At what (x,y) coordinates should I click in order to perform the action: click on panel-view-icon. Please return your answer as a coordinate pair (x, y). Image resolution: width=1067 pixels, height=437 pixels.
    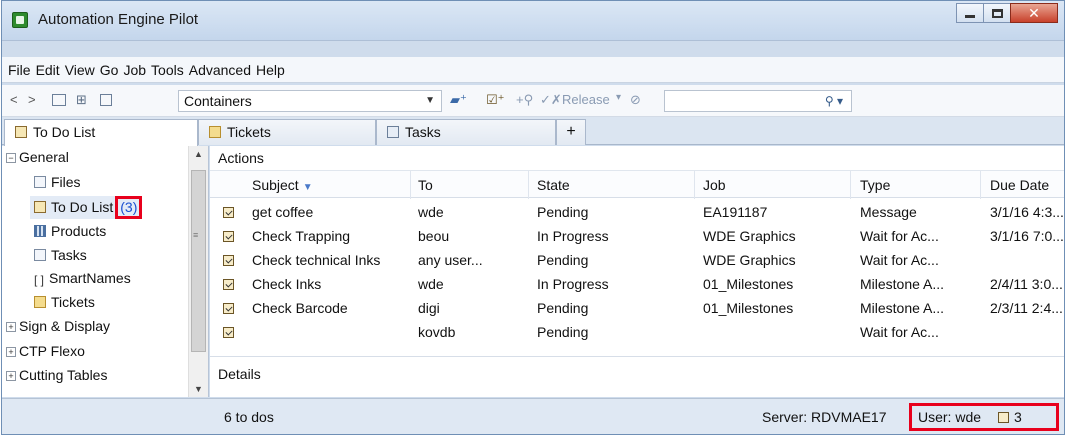
    Looking at the image, I should click on (106, 100).